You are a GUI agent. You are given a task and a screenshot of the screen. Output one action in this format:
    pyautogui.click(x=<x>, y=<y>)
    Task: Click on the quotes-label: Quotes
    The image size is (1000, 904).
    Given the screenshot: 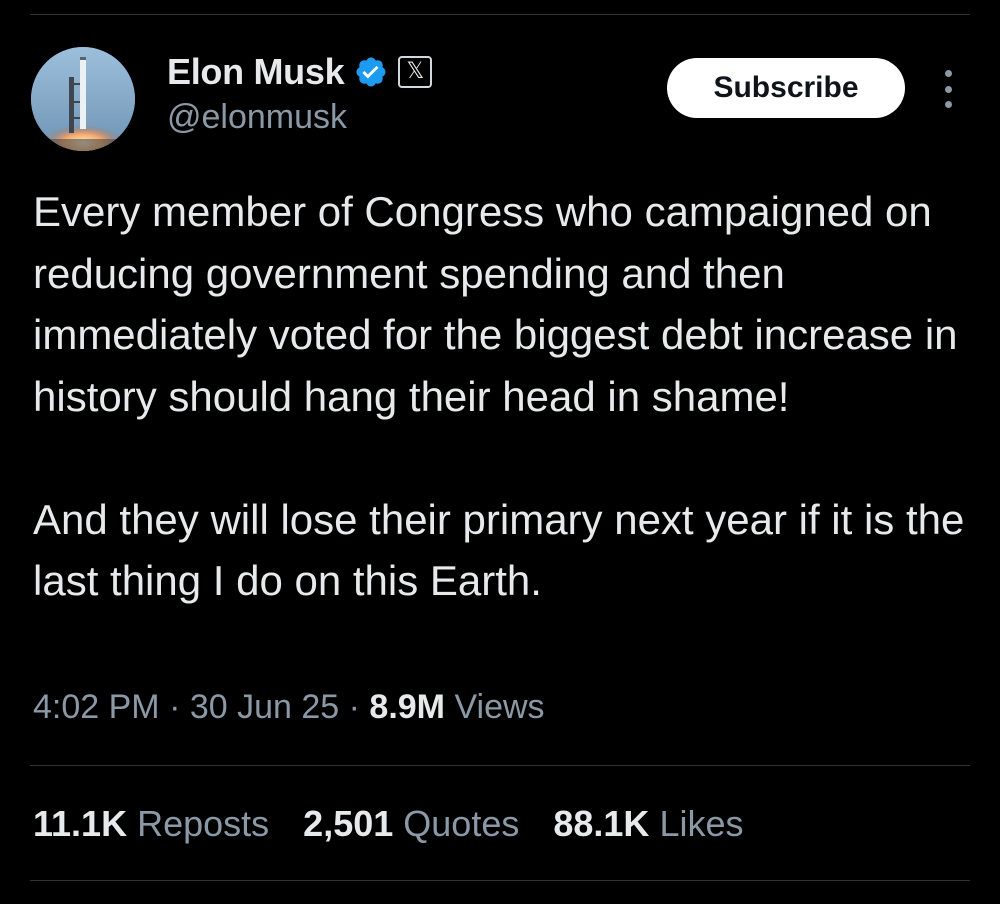 What is the action you would take?
    pyautogui.click(x=461, y=823)
    